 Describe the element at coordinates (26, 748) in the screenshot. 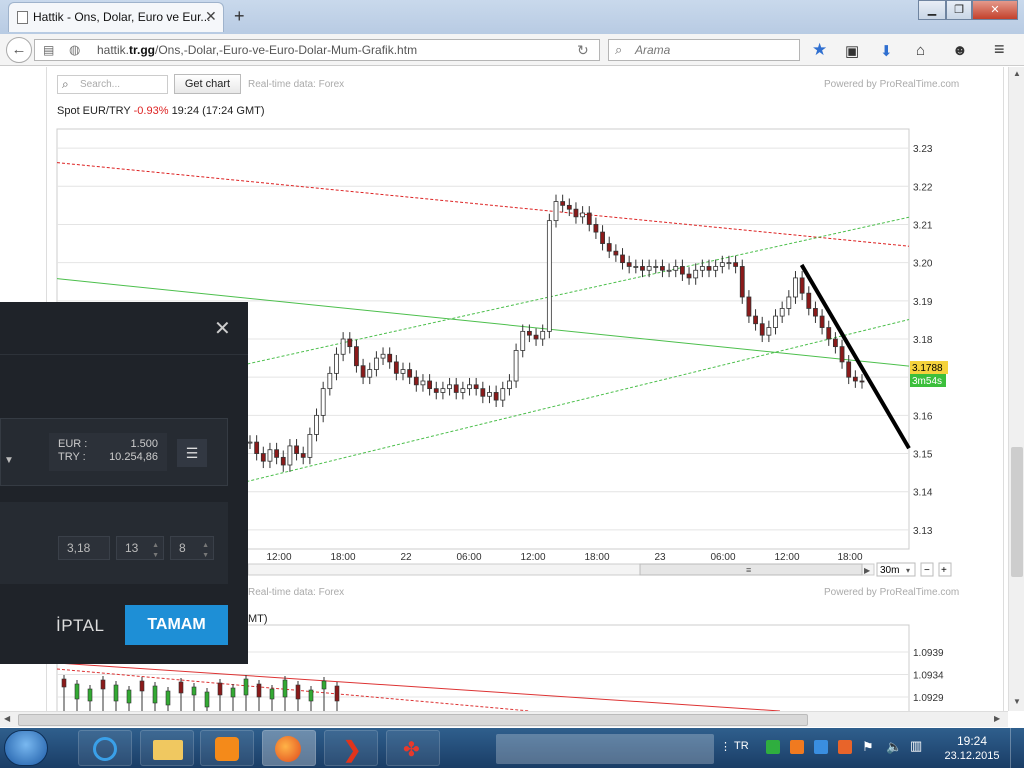

I see `start-button` at that location.